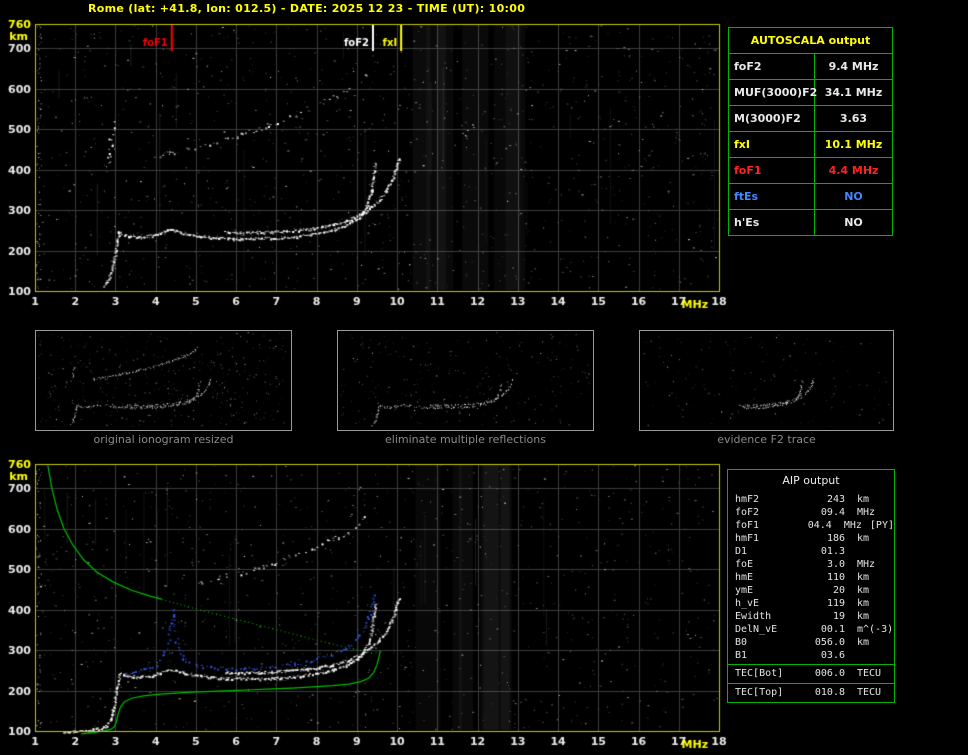  I want to click on param-value: 03.6, so click(832, 655).